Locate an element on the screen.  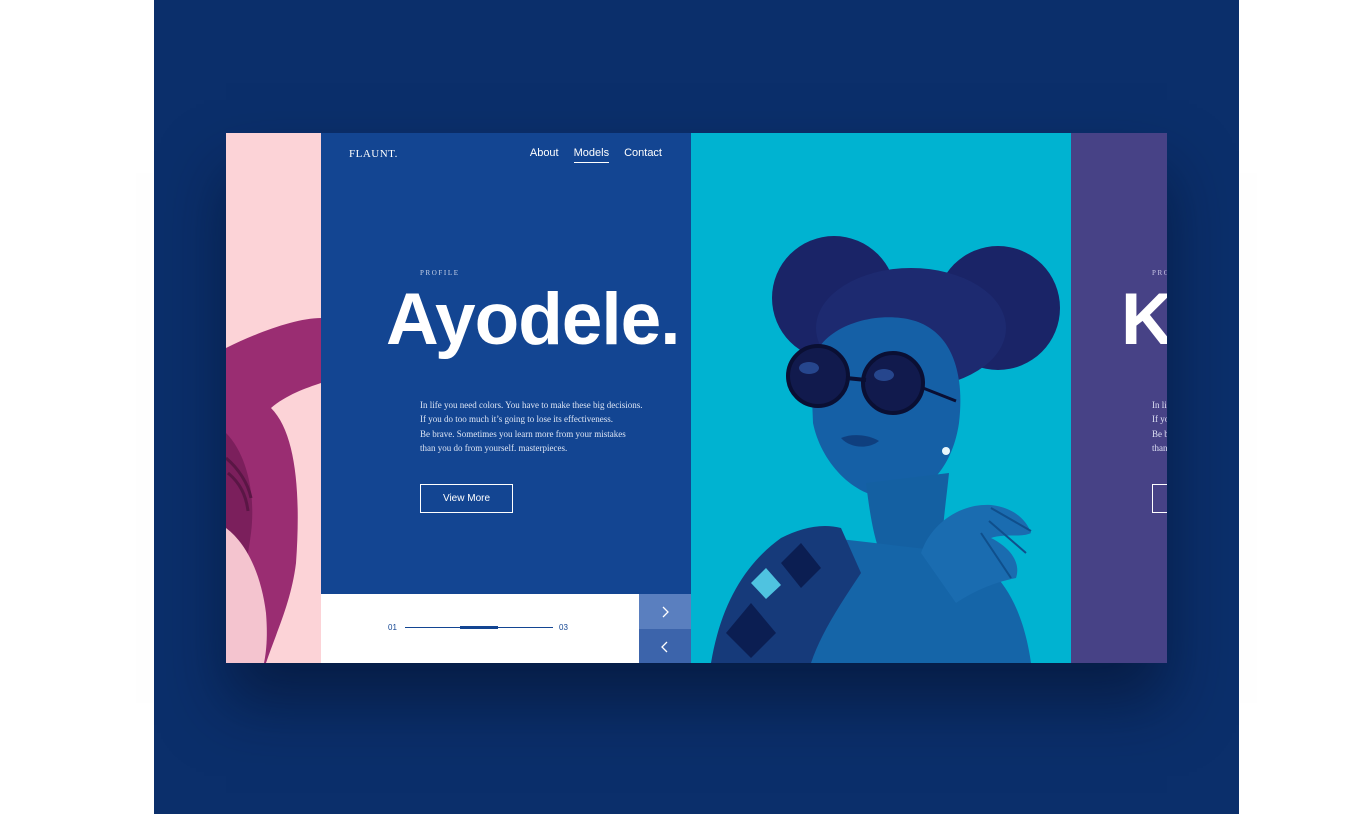
description-line: If yo is located at coordinates (1159, 419).